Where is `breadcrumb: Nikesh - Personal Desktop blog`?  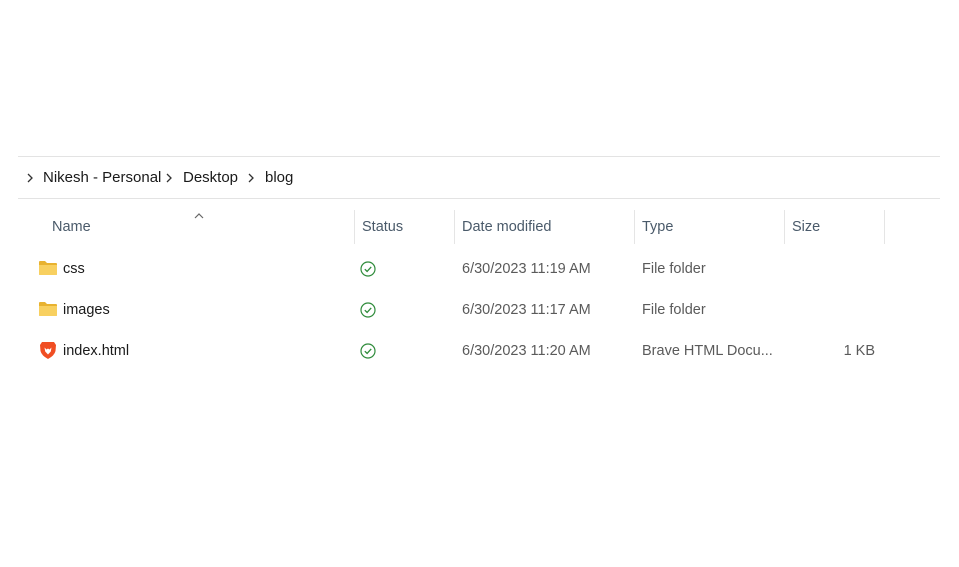
breadcrumb: Nikesh - Personal Desktop blog is located at coordinates (479, 177).